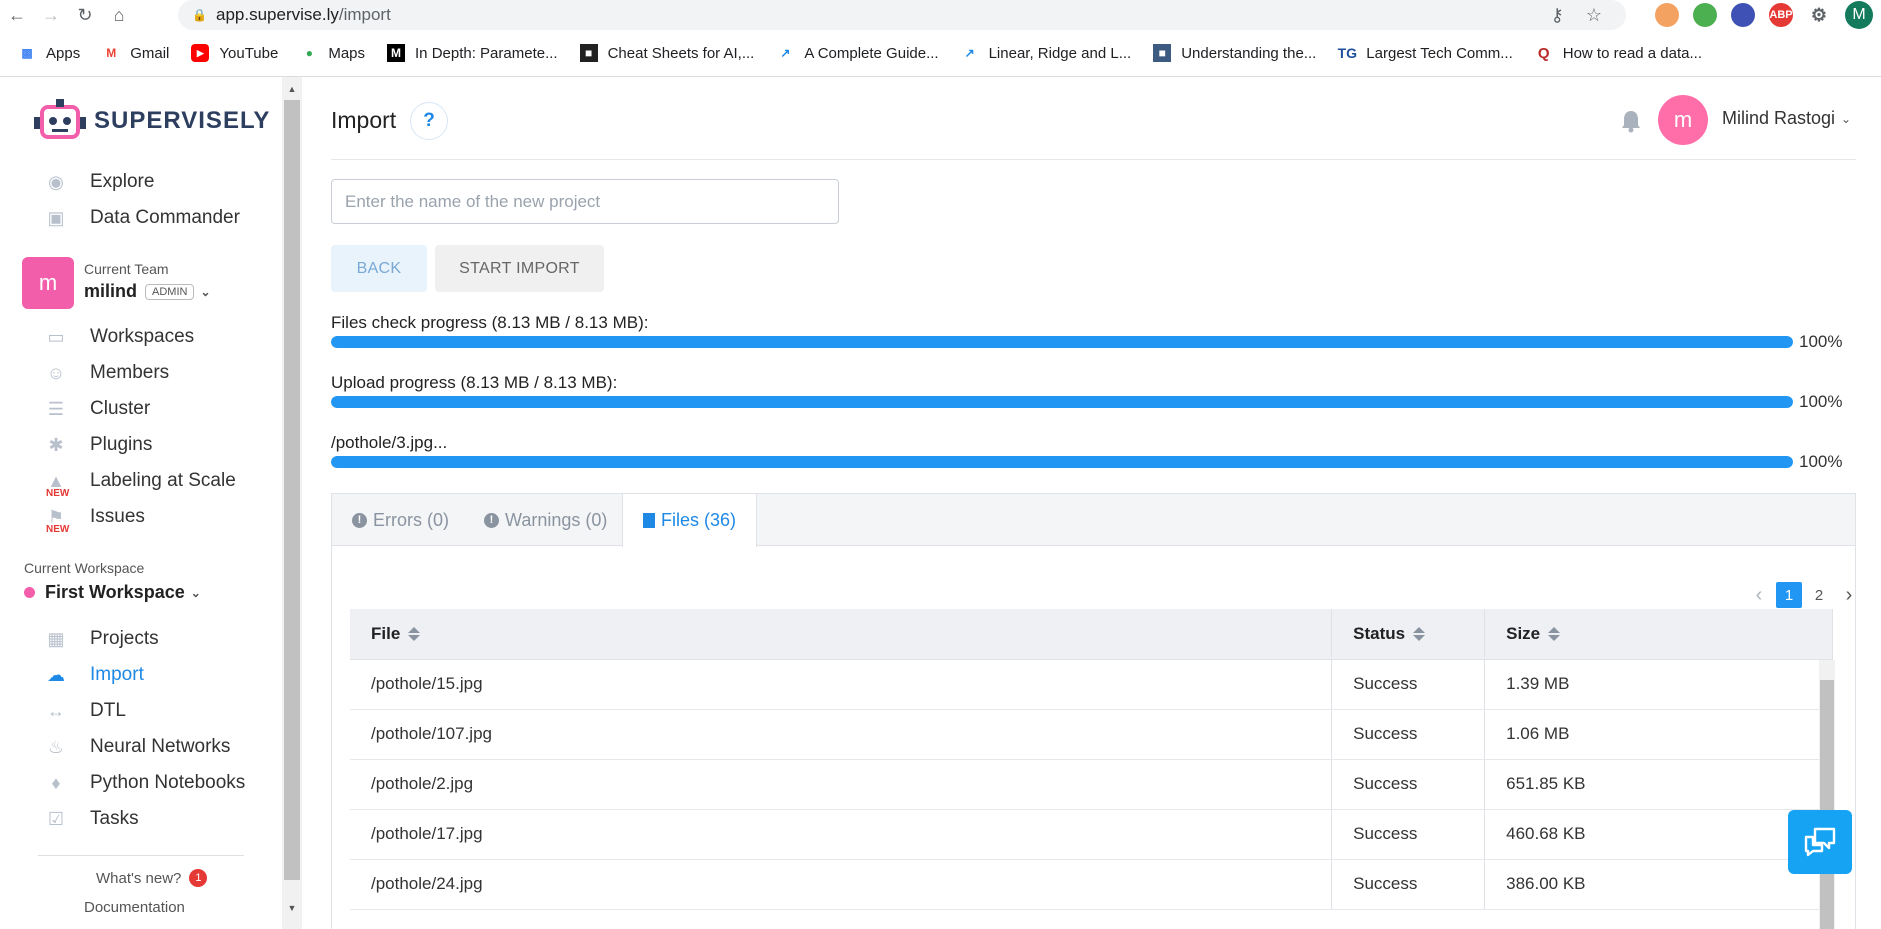  I want to click on extension-orange-icon, so click(1667, 15).